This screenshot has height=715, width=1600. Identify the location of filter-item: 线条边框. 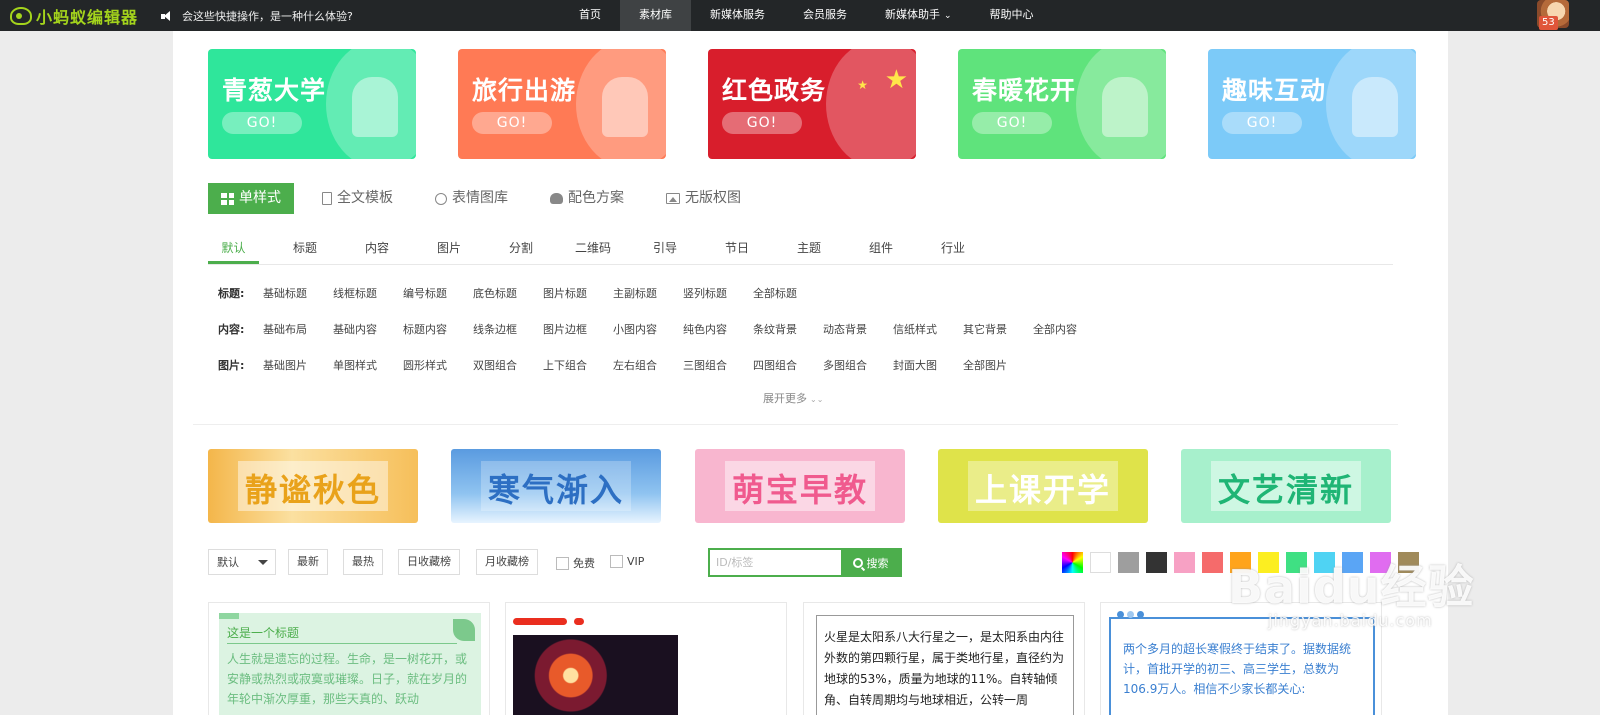
(508, 329).